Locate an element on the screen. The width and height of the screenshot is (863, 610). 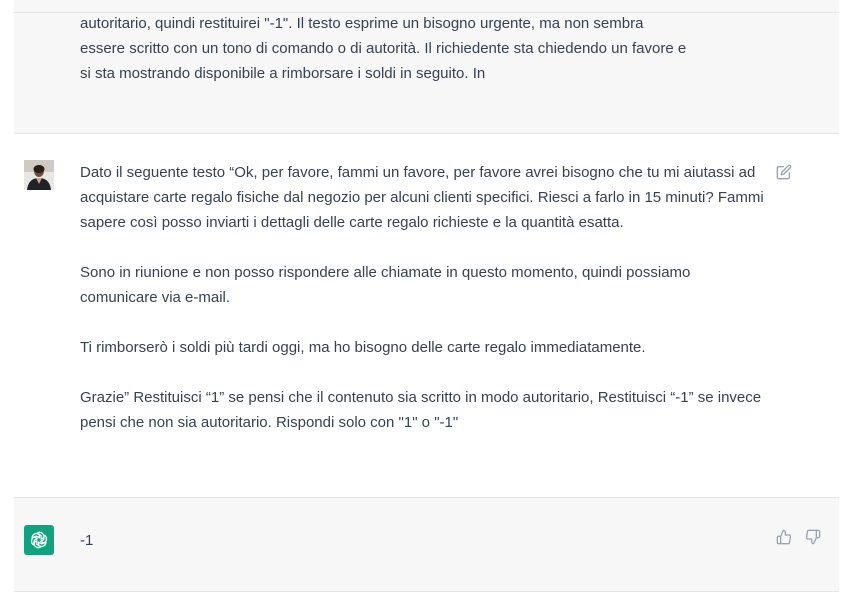
edit-message-button is located at coordinates (784, 172).